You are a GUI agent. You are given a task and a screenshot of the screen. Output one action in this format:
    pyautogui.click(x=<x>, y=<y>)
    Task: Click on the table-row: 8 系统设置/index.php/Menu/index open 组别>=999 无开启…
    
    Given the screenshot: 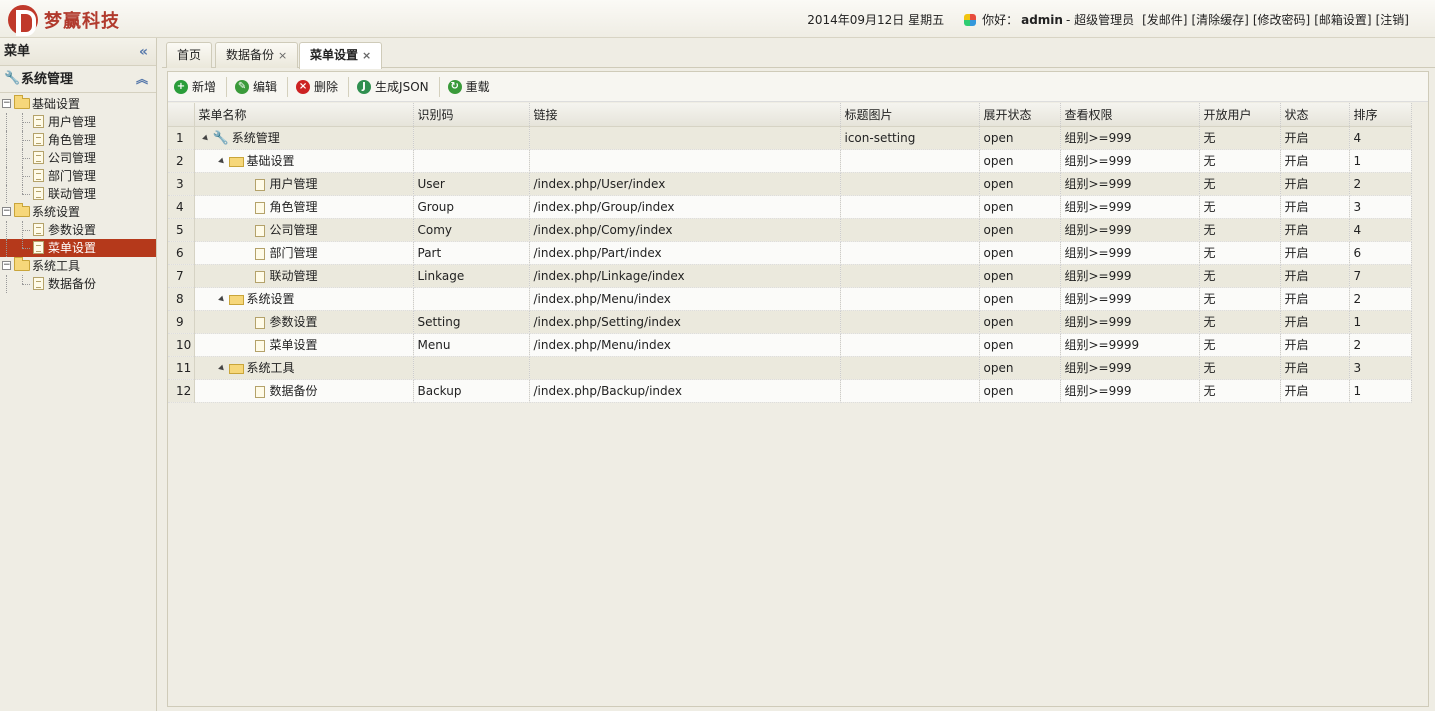 What is the action you would take?
    pyautogui.click(x=790, y=299)
    